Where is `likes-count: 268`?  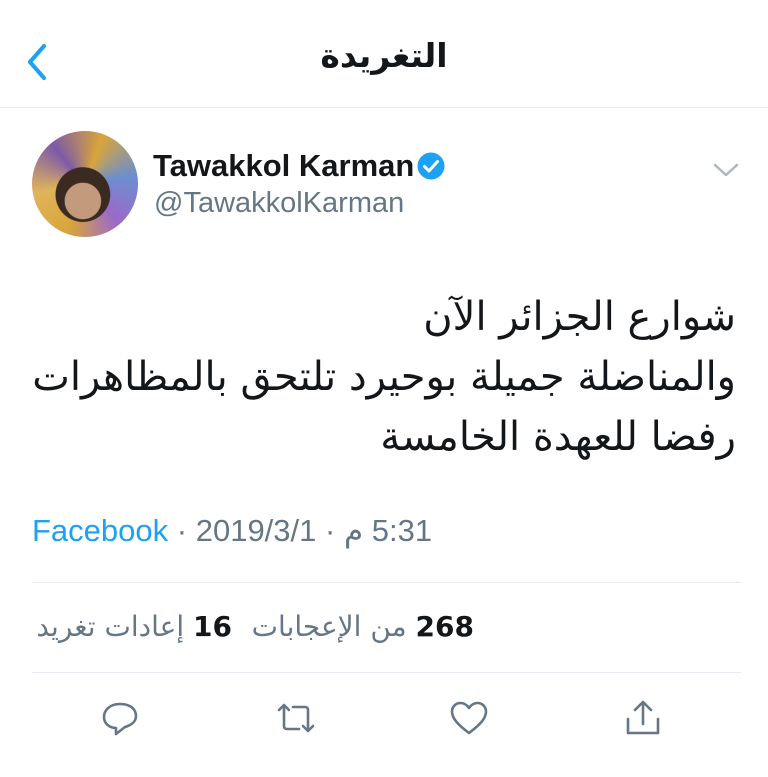
likes-count: 268 is located at coordinates (444, 626).